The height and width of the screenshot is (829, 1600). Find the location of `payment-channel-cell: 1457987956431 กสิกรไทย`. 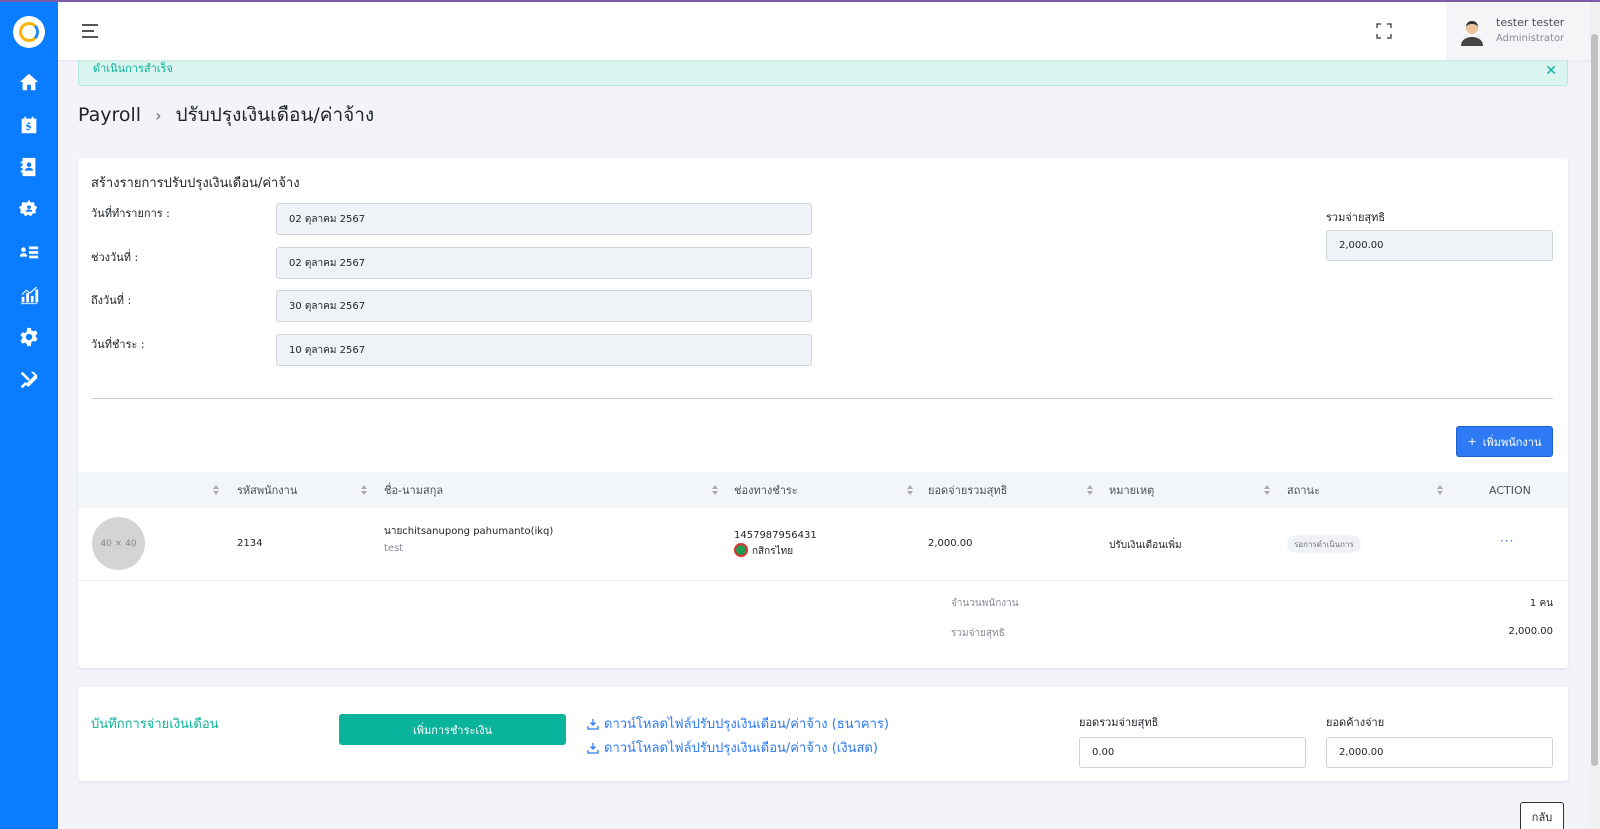

payment-channel-cell: 1457987956431 กสิกรไทย is located at coordinates (775, 544).